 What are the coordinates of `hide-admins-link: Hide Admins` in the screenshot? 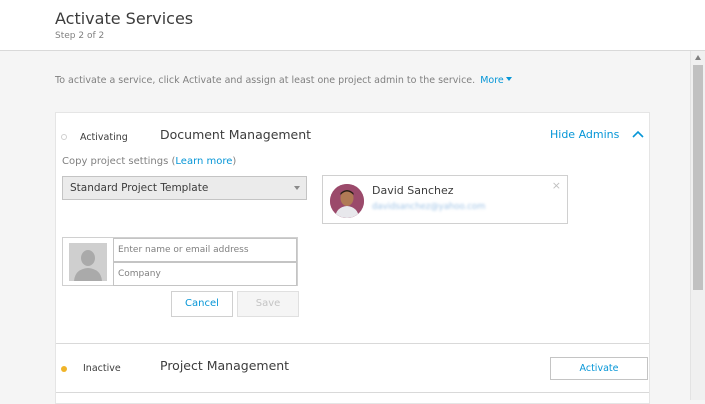 It's located at (584, 134).